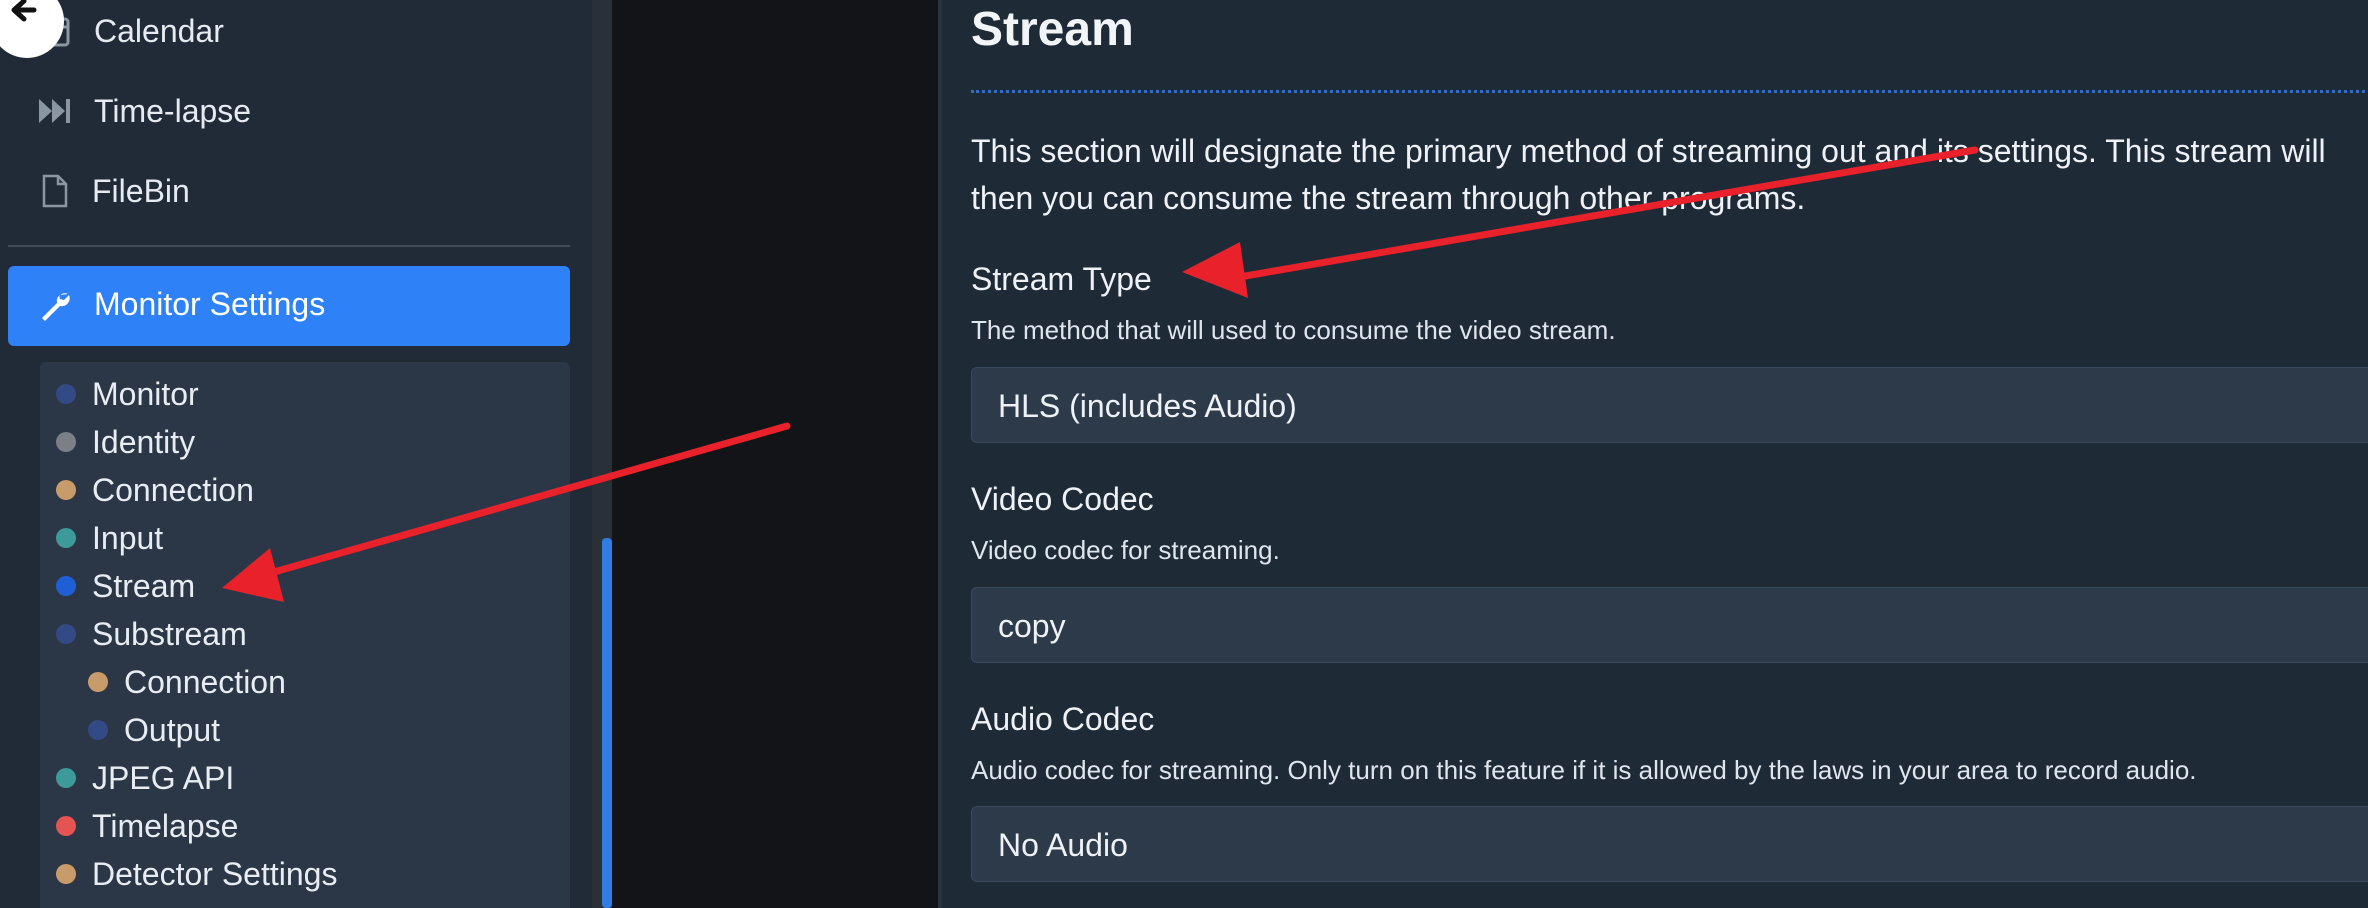 The image size is (2368, 908). Describe the element at coordinates (159, 30) in the screenshot. I see `sidebar-item-label: Calendar` at that location.